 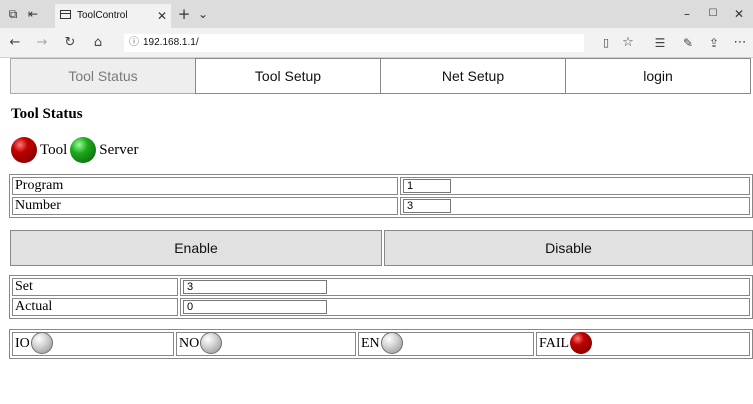 I want to click on io-led-icon, so click(x=41, y=343).